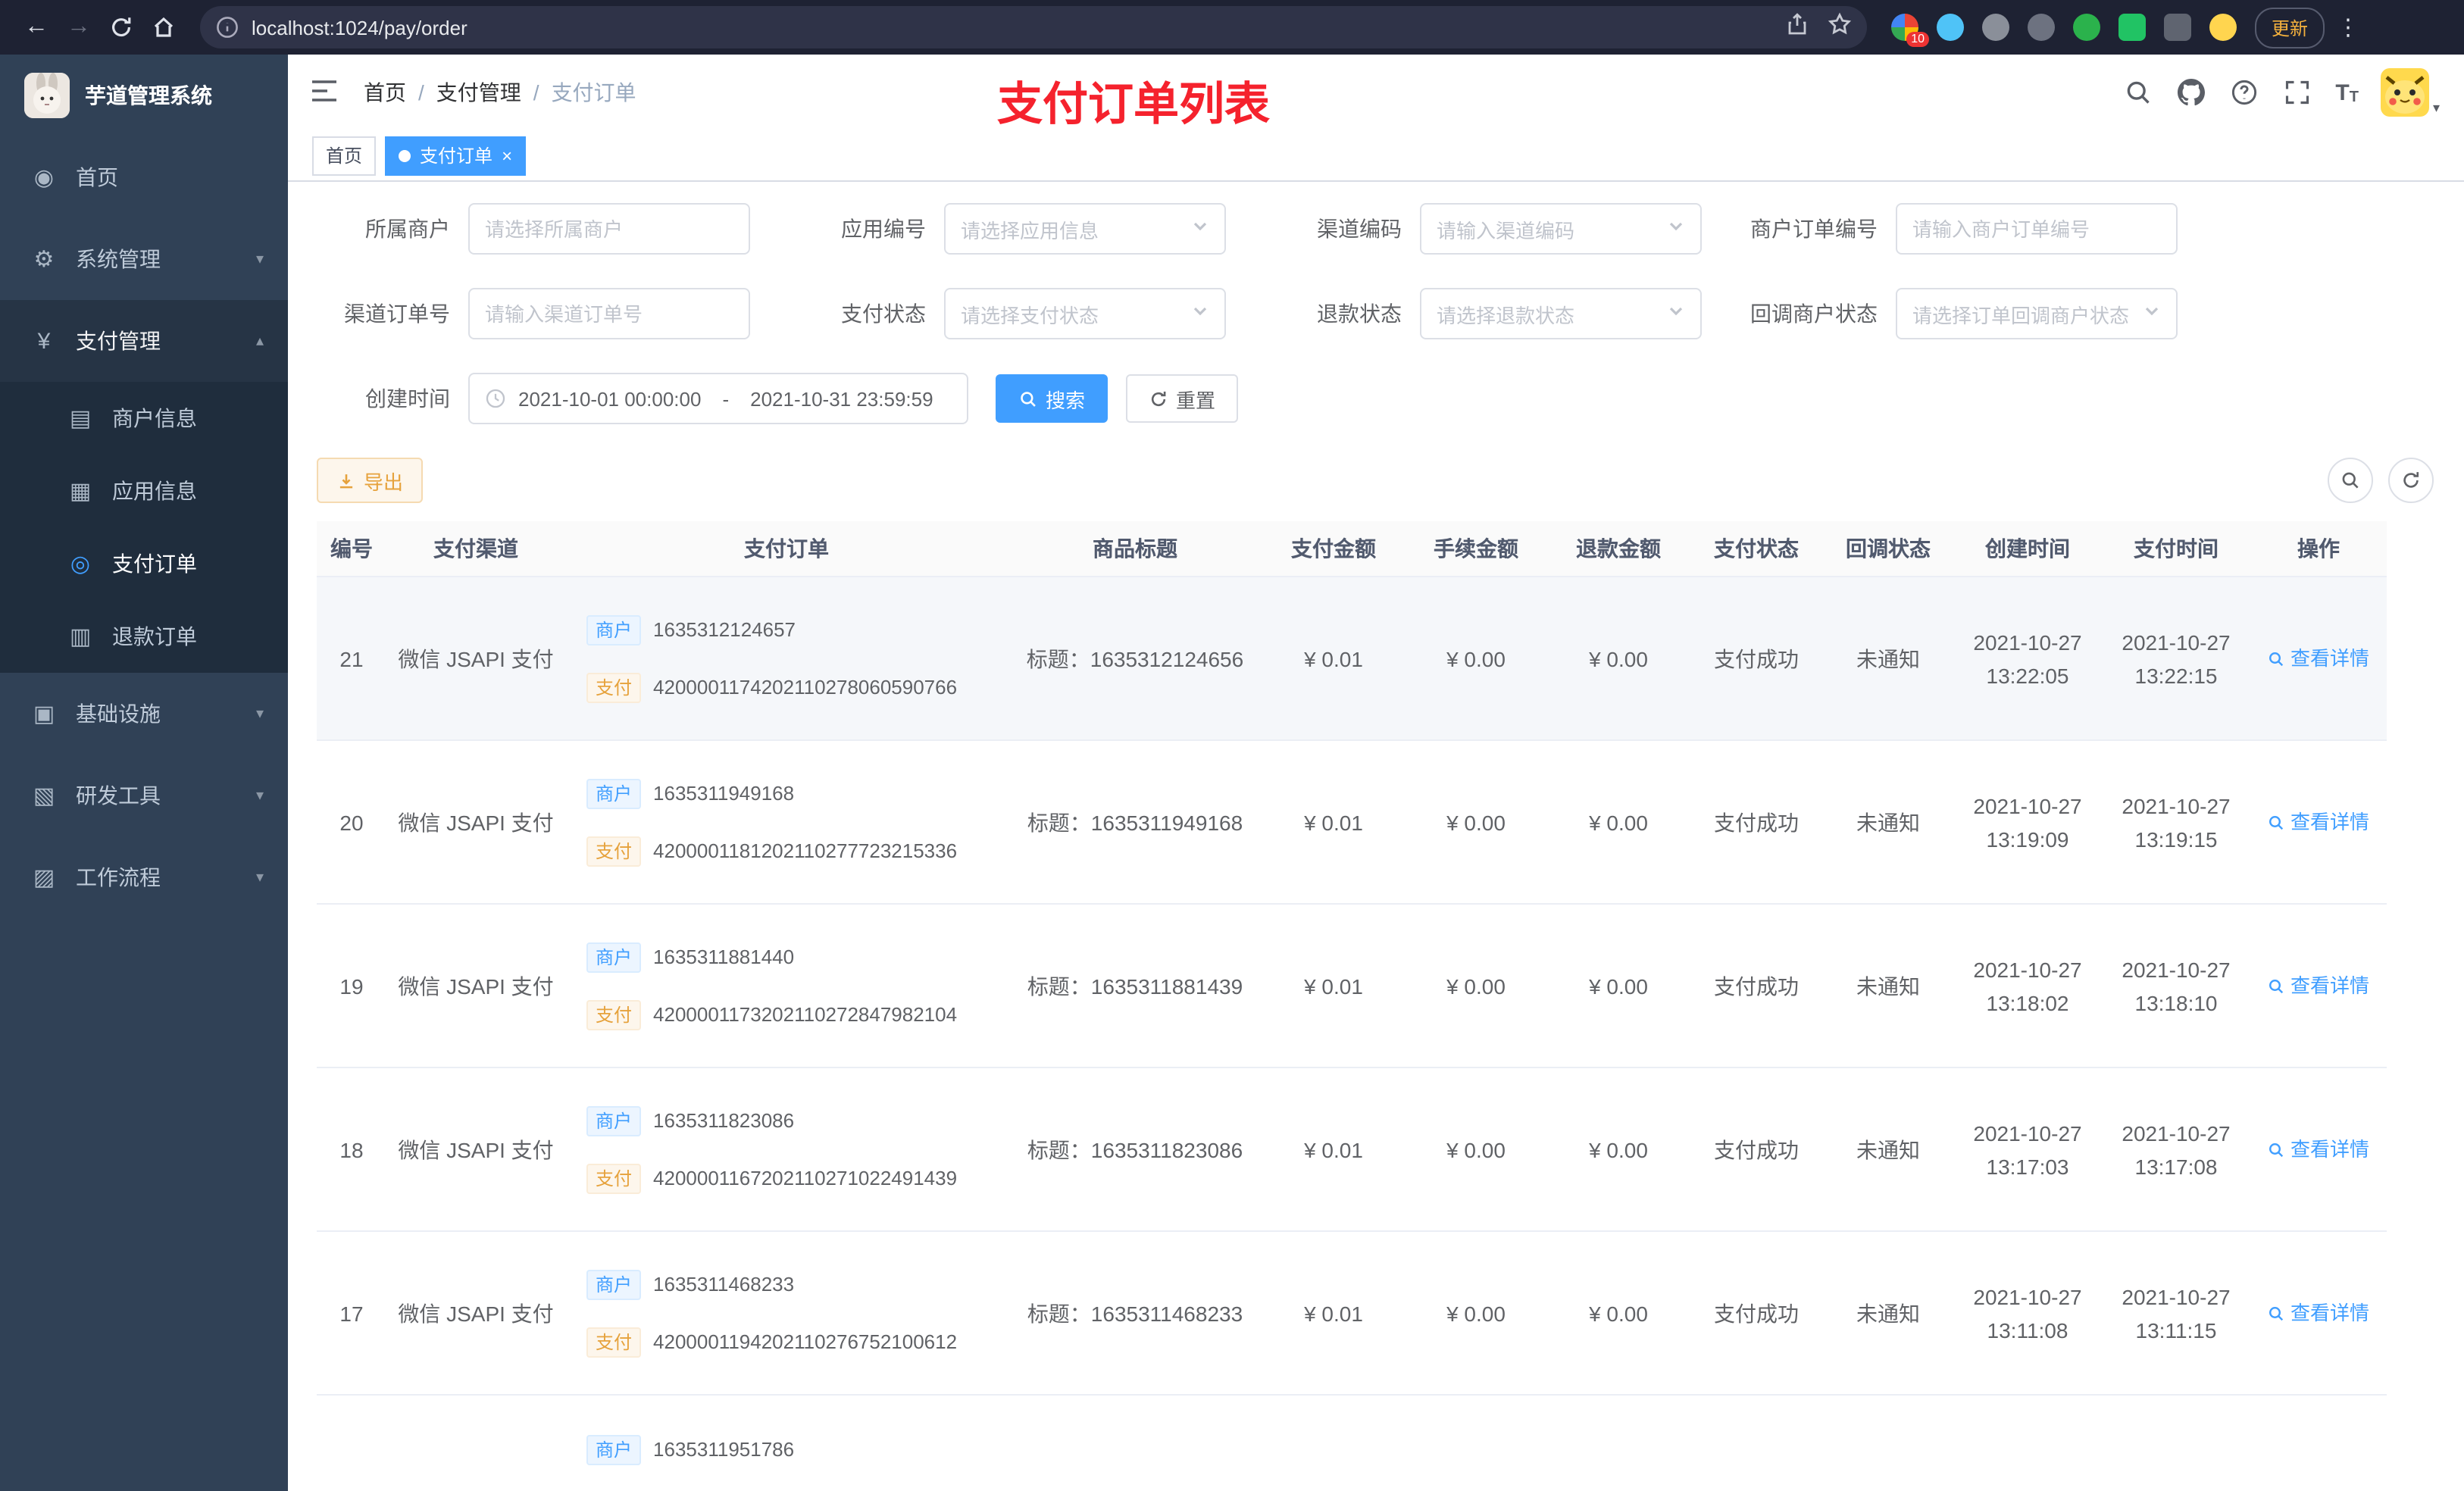 The height and width of the screenshot is (1491, 2464). What do you see at coordinates (1158, 398) in the screenshot?
I see `refresh-icon` at bounding box center [1158, 398].